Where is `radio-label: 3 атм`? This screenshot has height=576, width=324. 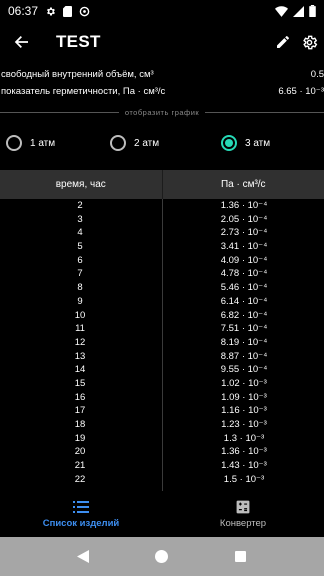 radio-label: 3 атм is located at coordinates (258, 143).